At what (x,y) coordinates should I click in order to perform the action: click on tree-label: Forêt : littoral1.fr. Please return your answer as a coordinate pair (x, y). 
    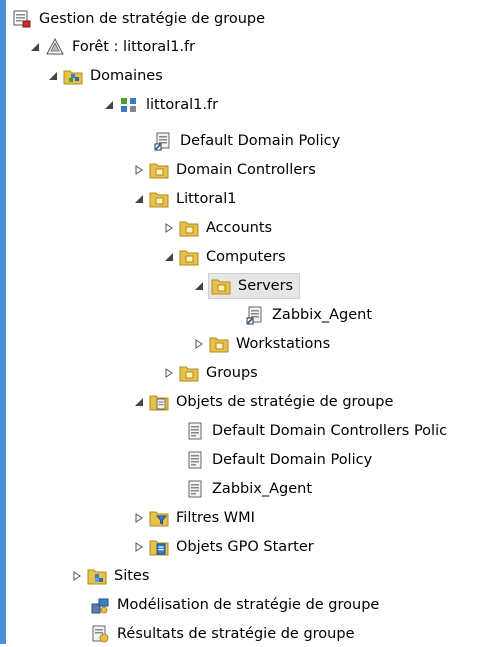
    Looking at the image, I should click on (134, 47).